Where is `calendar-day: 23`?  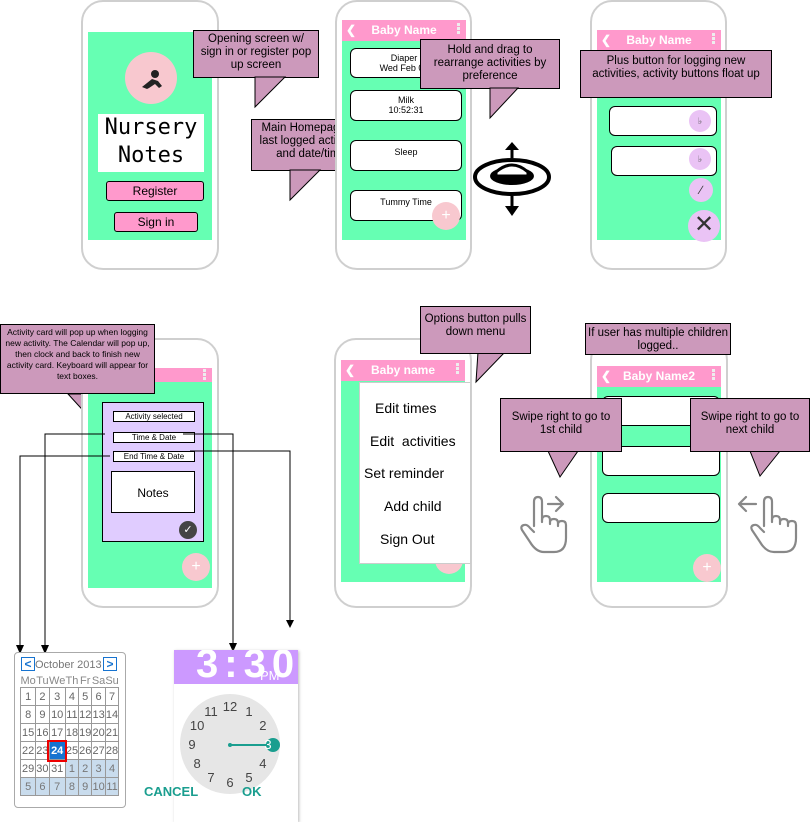
calendar-day: 23 is located at coordinates (42, 750).